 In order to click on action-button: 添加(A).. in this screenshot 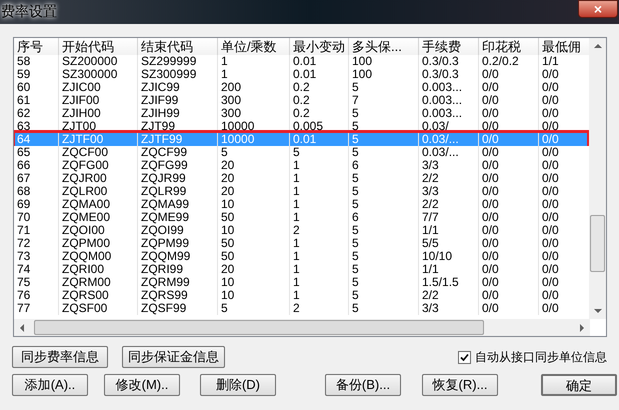, I will do `click(50, 385)`.